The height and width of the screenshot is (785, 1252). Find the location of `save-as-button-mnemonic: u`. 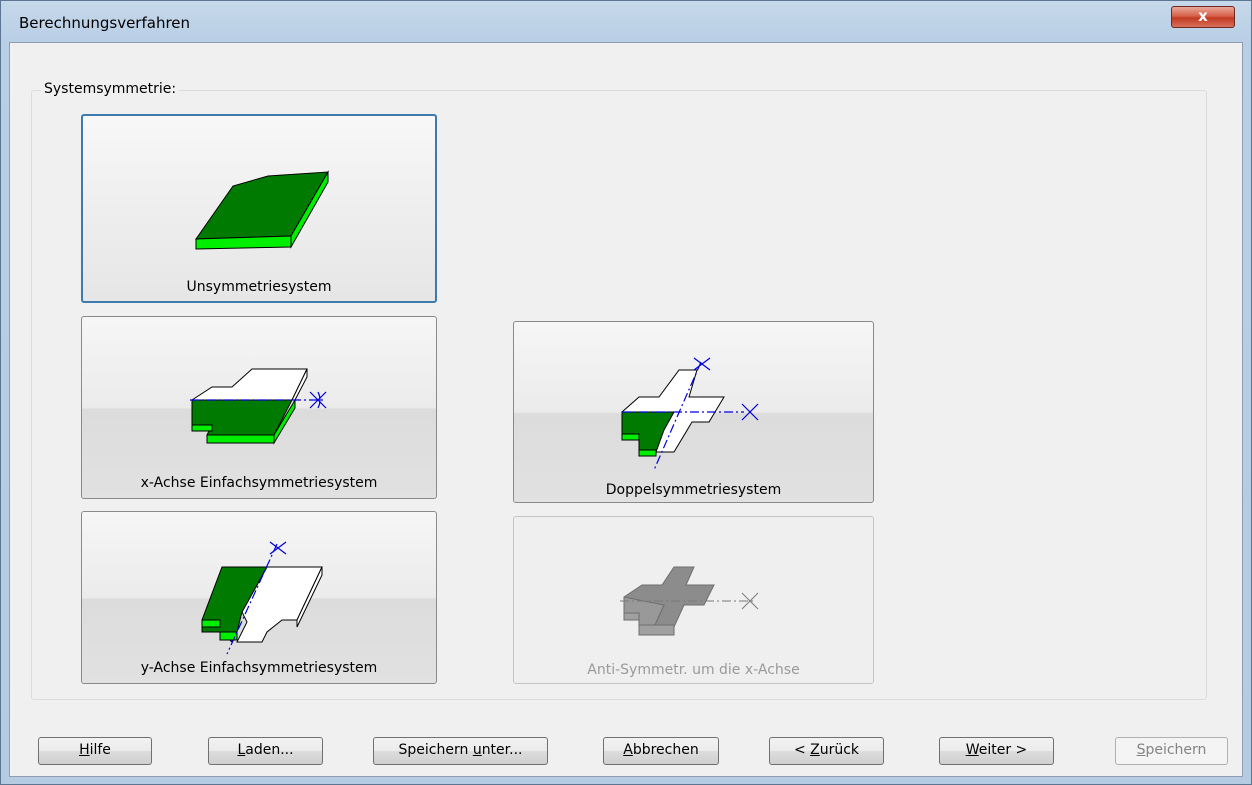

save-as-button-mnemonic: u is located at coordinates (477, 750).